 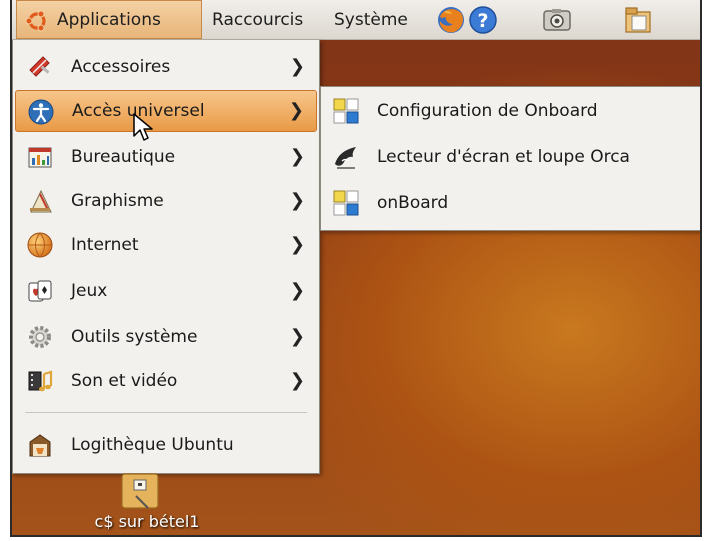 I want to click on menu-item-games: Jeux ❯, so click(x=166, y=291).